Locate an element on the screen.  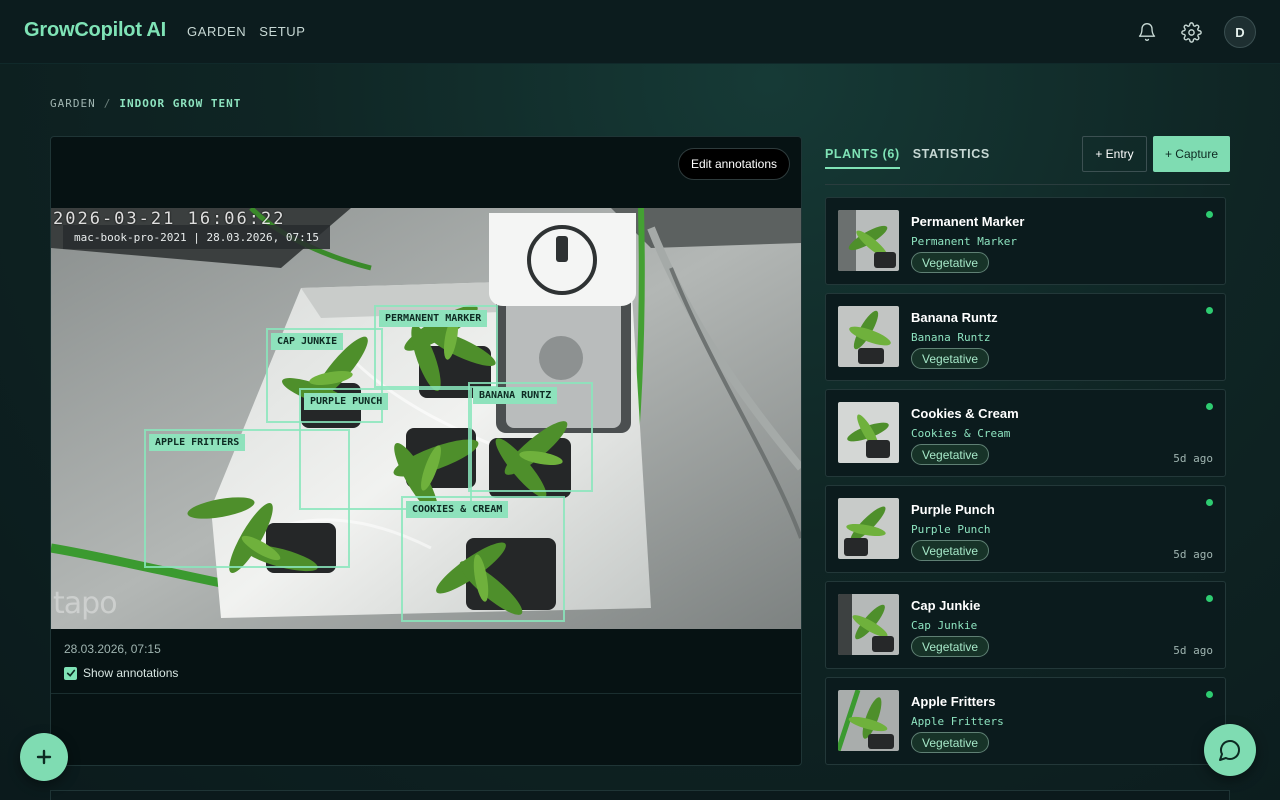
panel-tabs: PLANTS (6) STATISTICS is located at coordinates (907, 158).